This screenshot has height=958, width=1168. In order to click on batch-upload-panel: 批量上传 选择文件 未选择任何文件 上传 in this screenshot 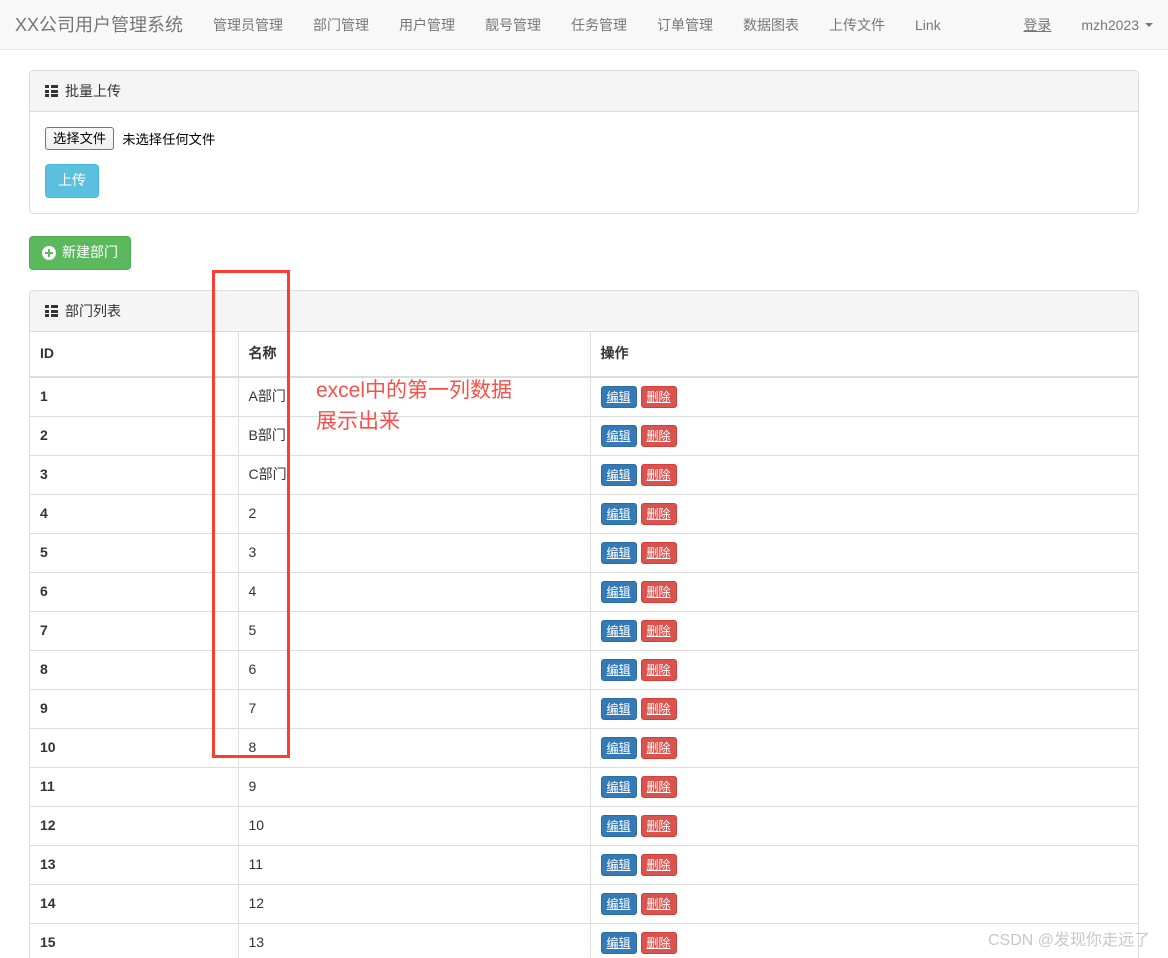, I will do `click(584, 142)`.